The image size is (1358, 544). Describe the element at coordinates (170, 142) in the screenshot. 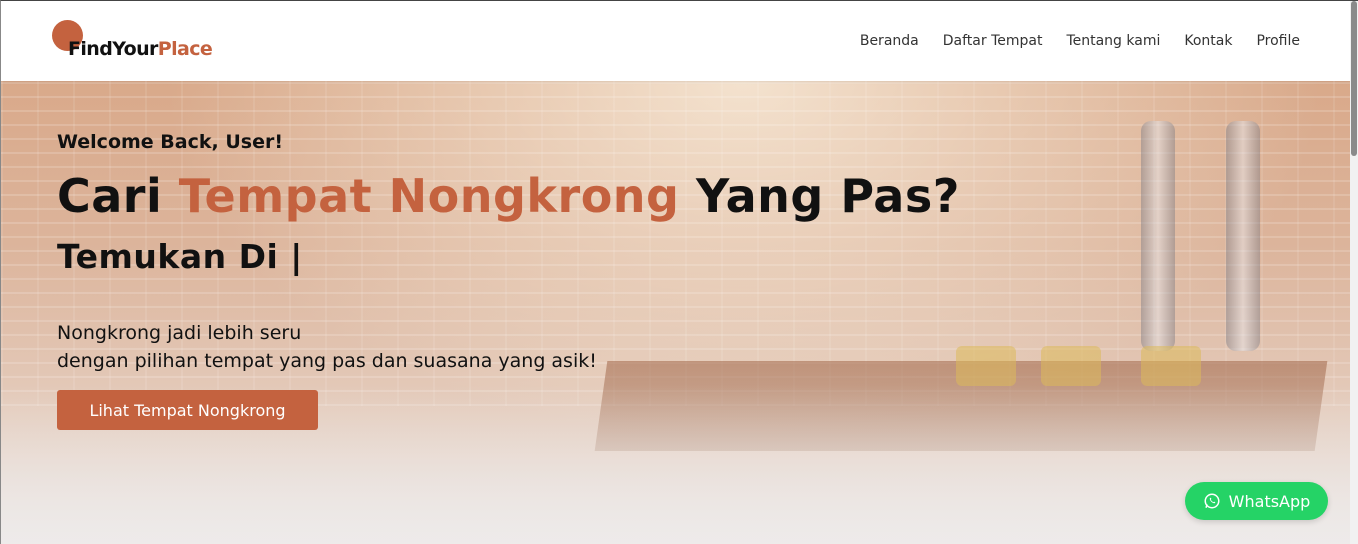

I see `welcome-text: Welcome Back, User!` at that location.